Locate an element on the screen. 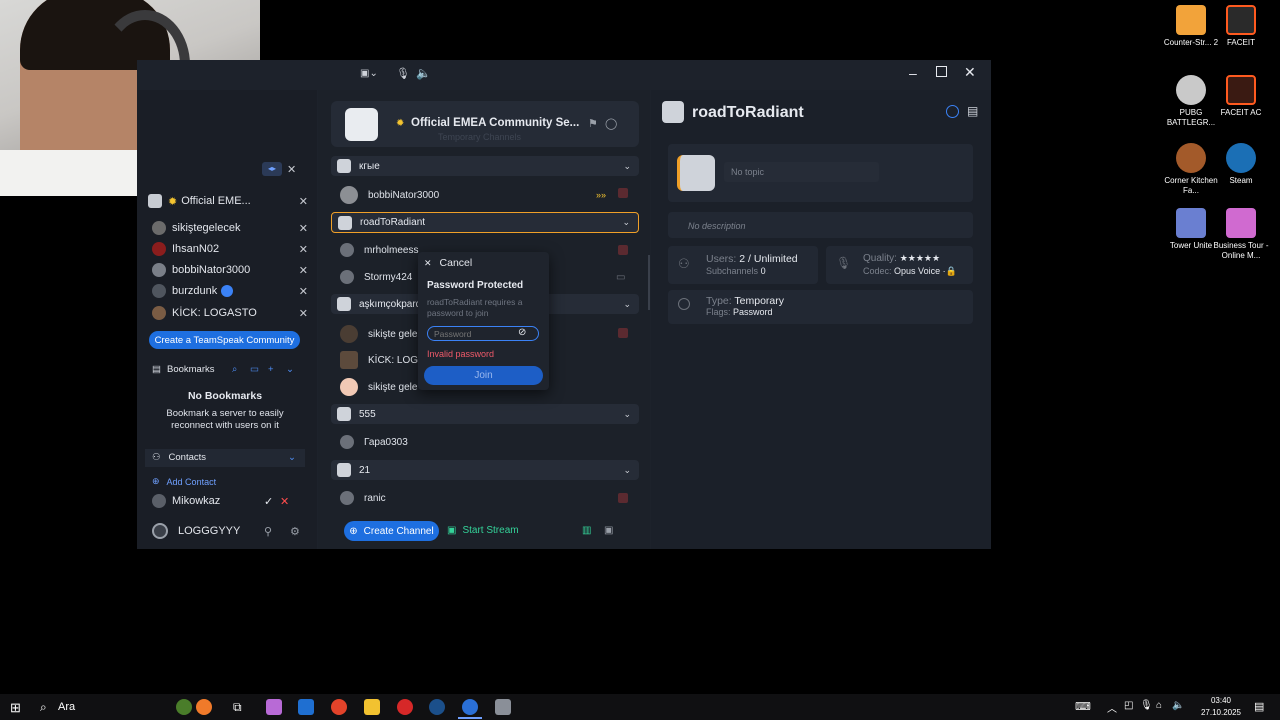  channel-row: кгые ⌄ is located at coordinates (485, 166).